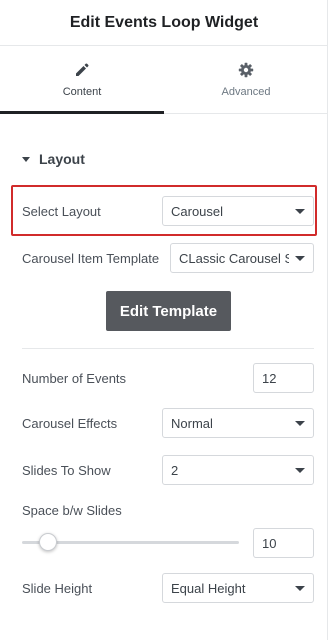  What do you see at coordinates (168, 510) in the screenshot?
I see `space-between-slides-row: Space b/w Slides` at bounding box center [168, 510].